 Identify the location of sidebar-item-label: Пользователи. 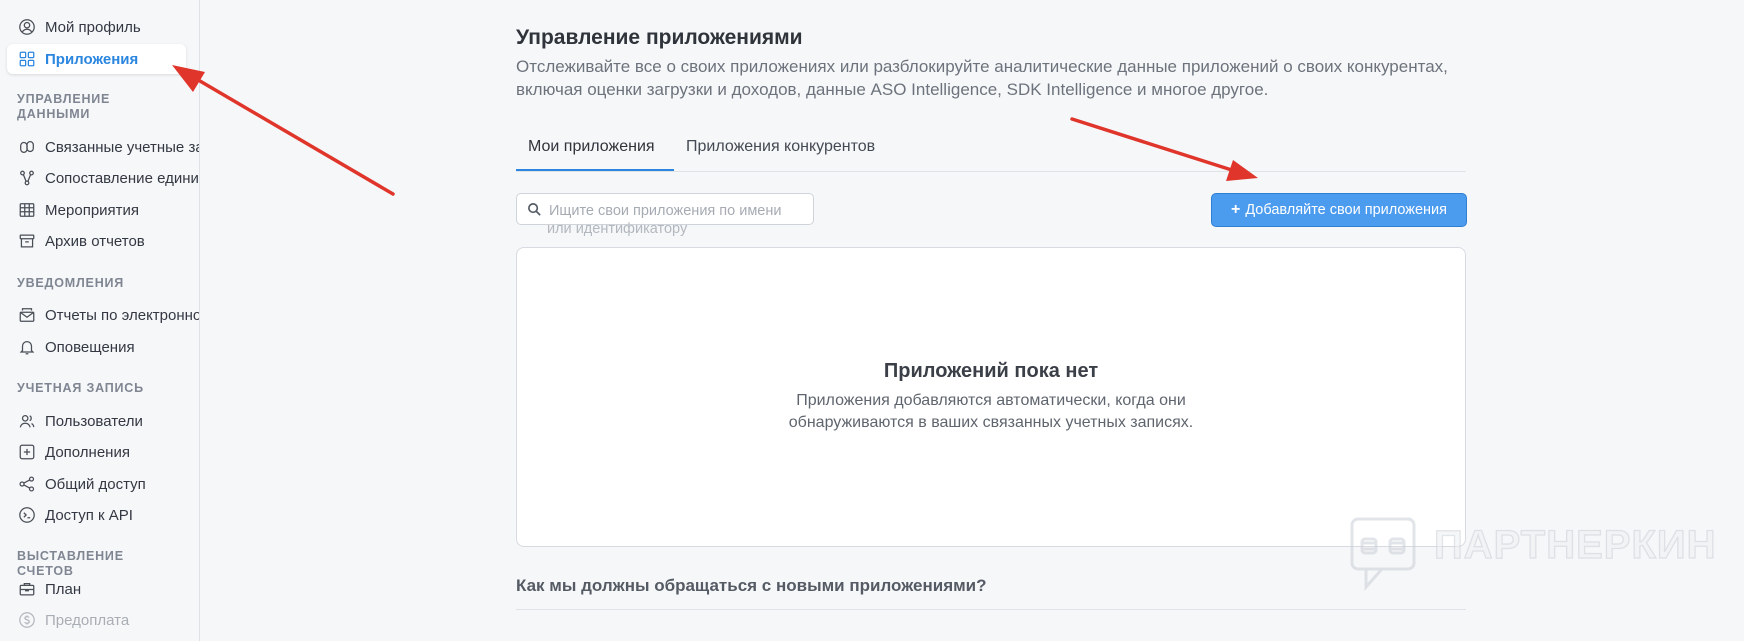
(94, 421).